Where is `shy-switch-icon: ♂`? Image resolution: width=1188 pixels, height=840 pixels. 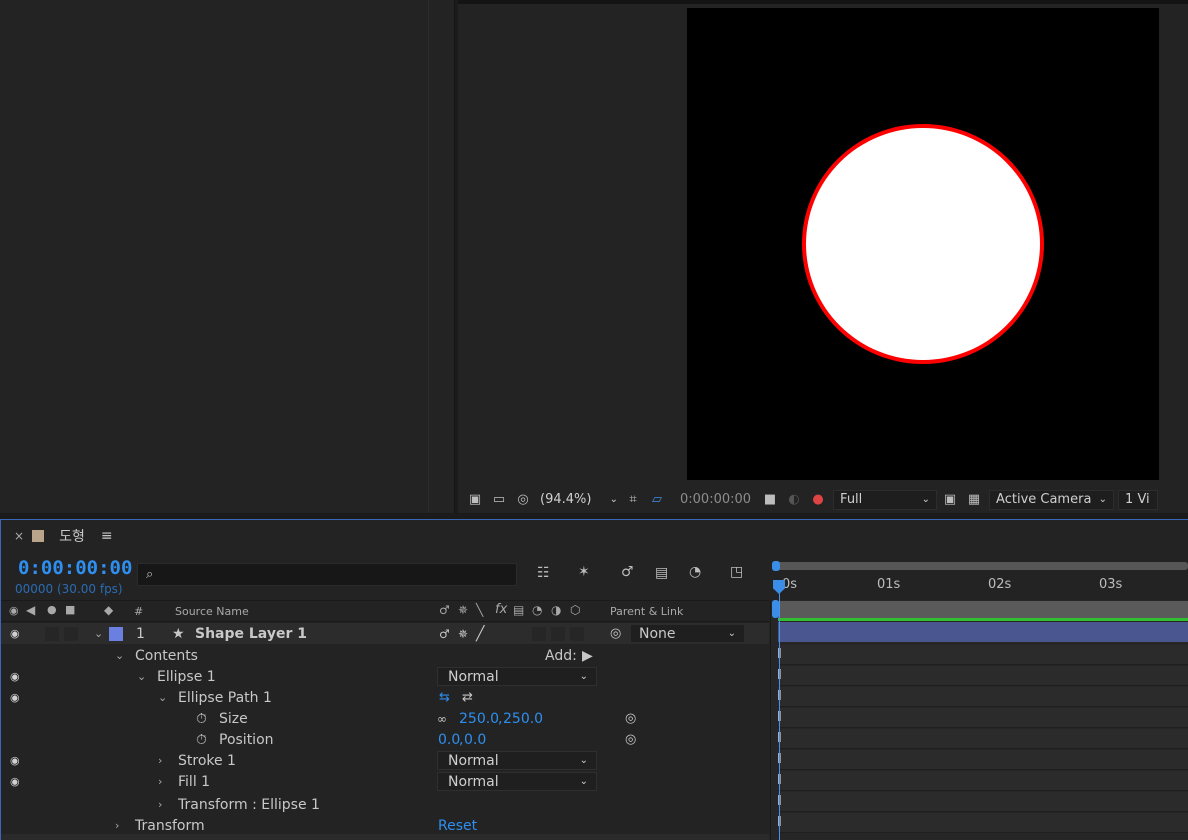
shy-switch-icon: ♂ is located at coordinates (444, 634).